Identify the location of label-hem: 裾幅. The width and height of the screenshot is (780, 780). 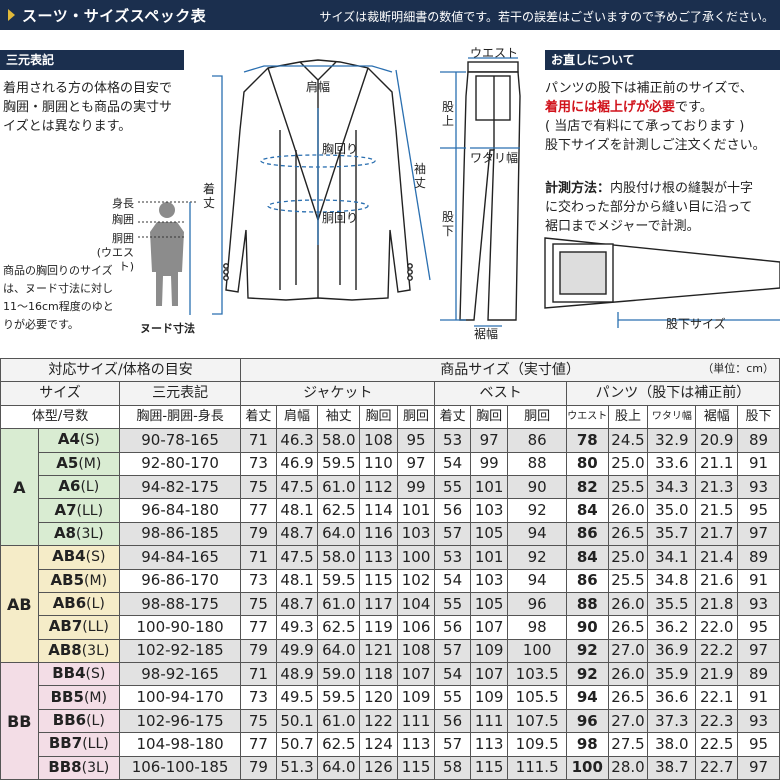
(486, 334).